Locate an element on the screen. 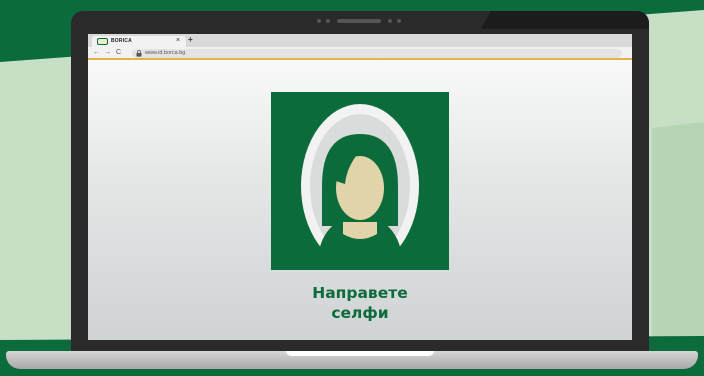  selfie-portrait-icon is located at coordinates (360, 181).